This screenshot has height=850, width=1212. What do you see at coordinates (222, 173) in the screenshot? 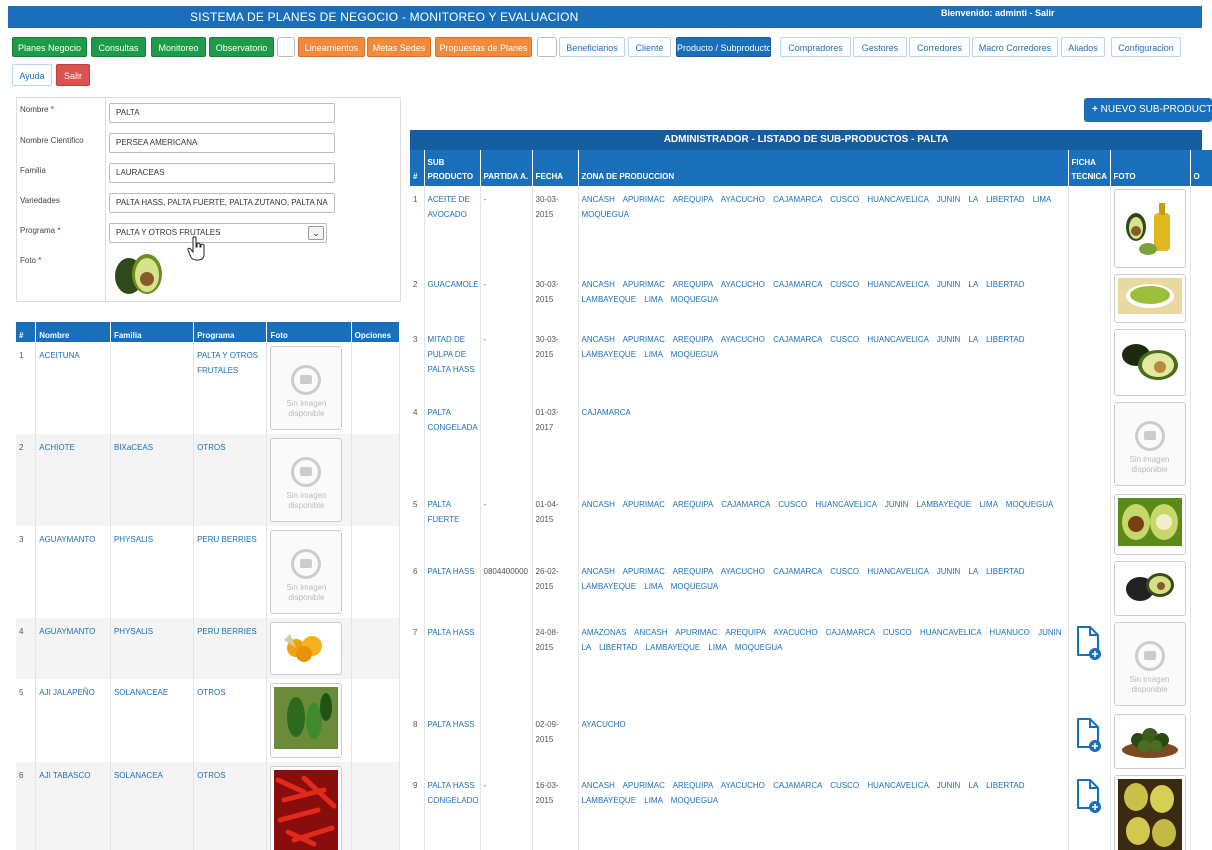
I see `familia-input: LAURACEAS` at bounding box center [222, 173].